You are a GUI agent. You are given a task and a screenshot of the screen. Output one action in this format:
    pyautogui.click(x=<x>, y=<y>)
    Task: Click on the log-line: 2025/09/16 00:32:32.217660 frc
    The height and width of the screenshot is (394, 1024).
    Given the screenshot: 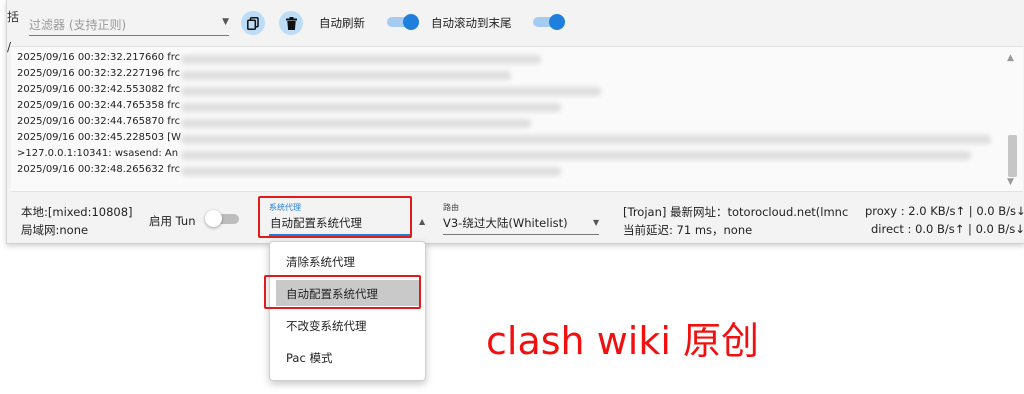 What is the action you would take?
    pyautogui.click(x=99, y=57)
    